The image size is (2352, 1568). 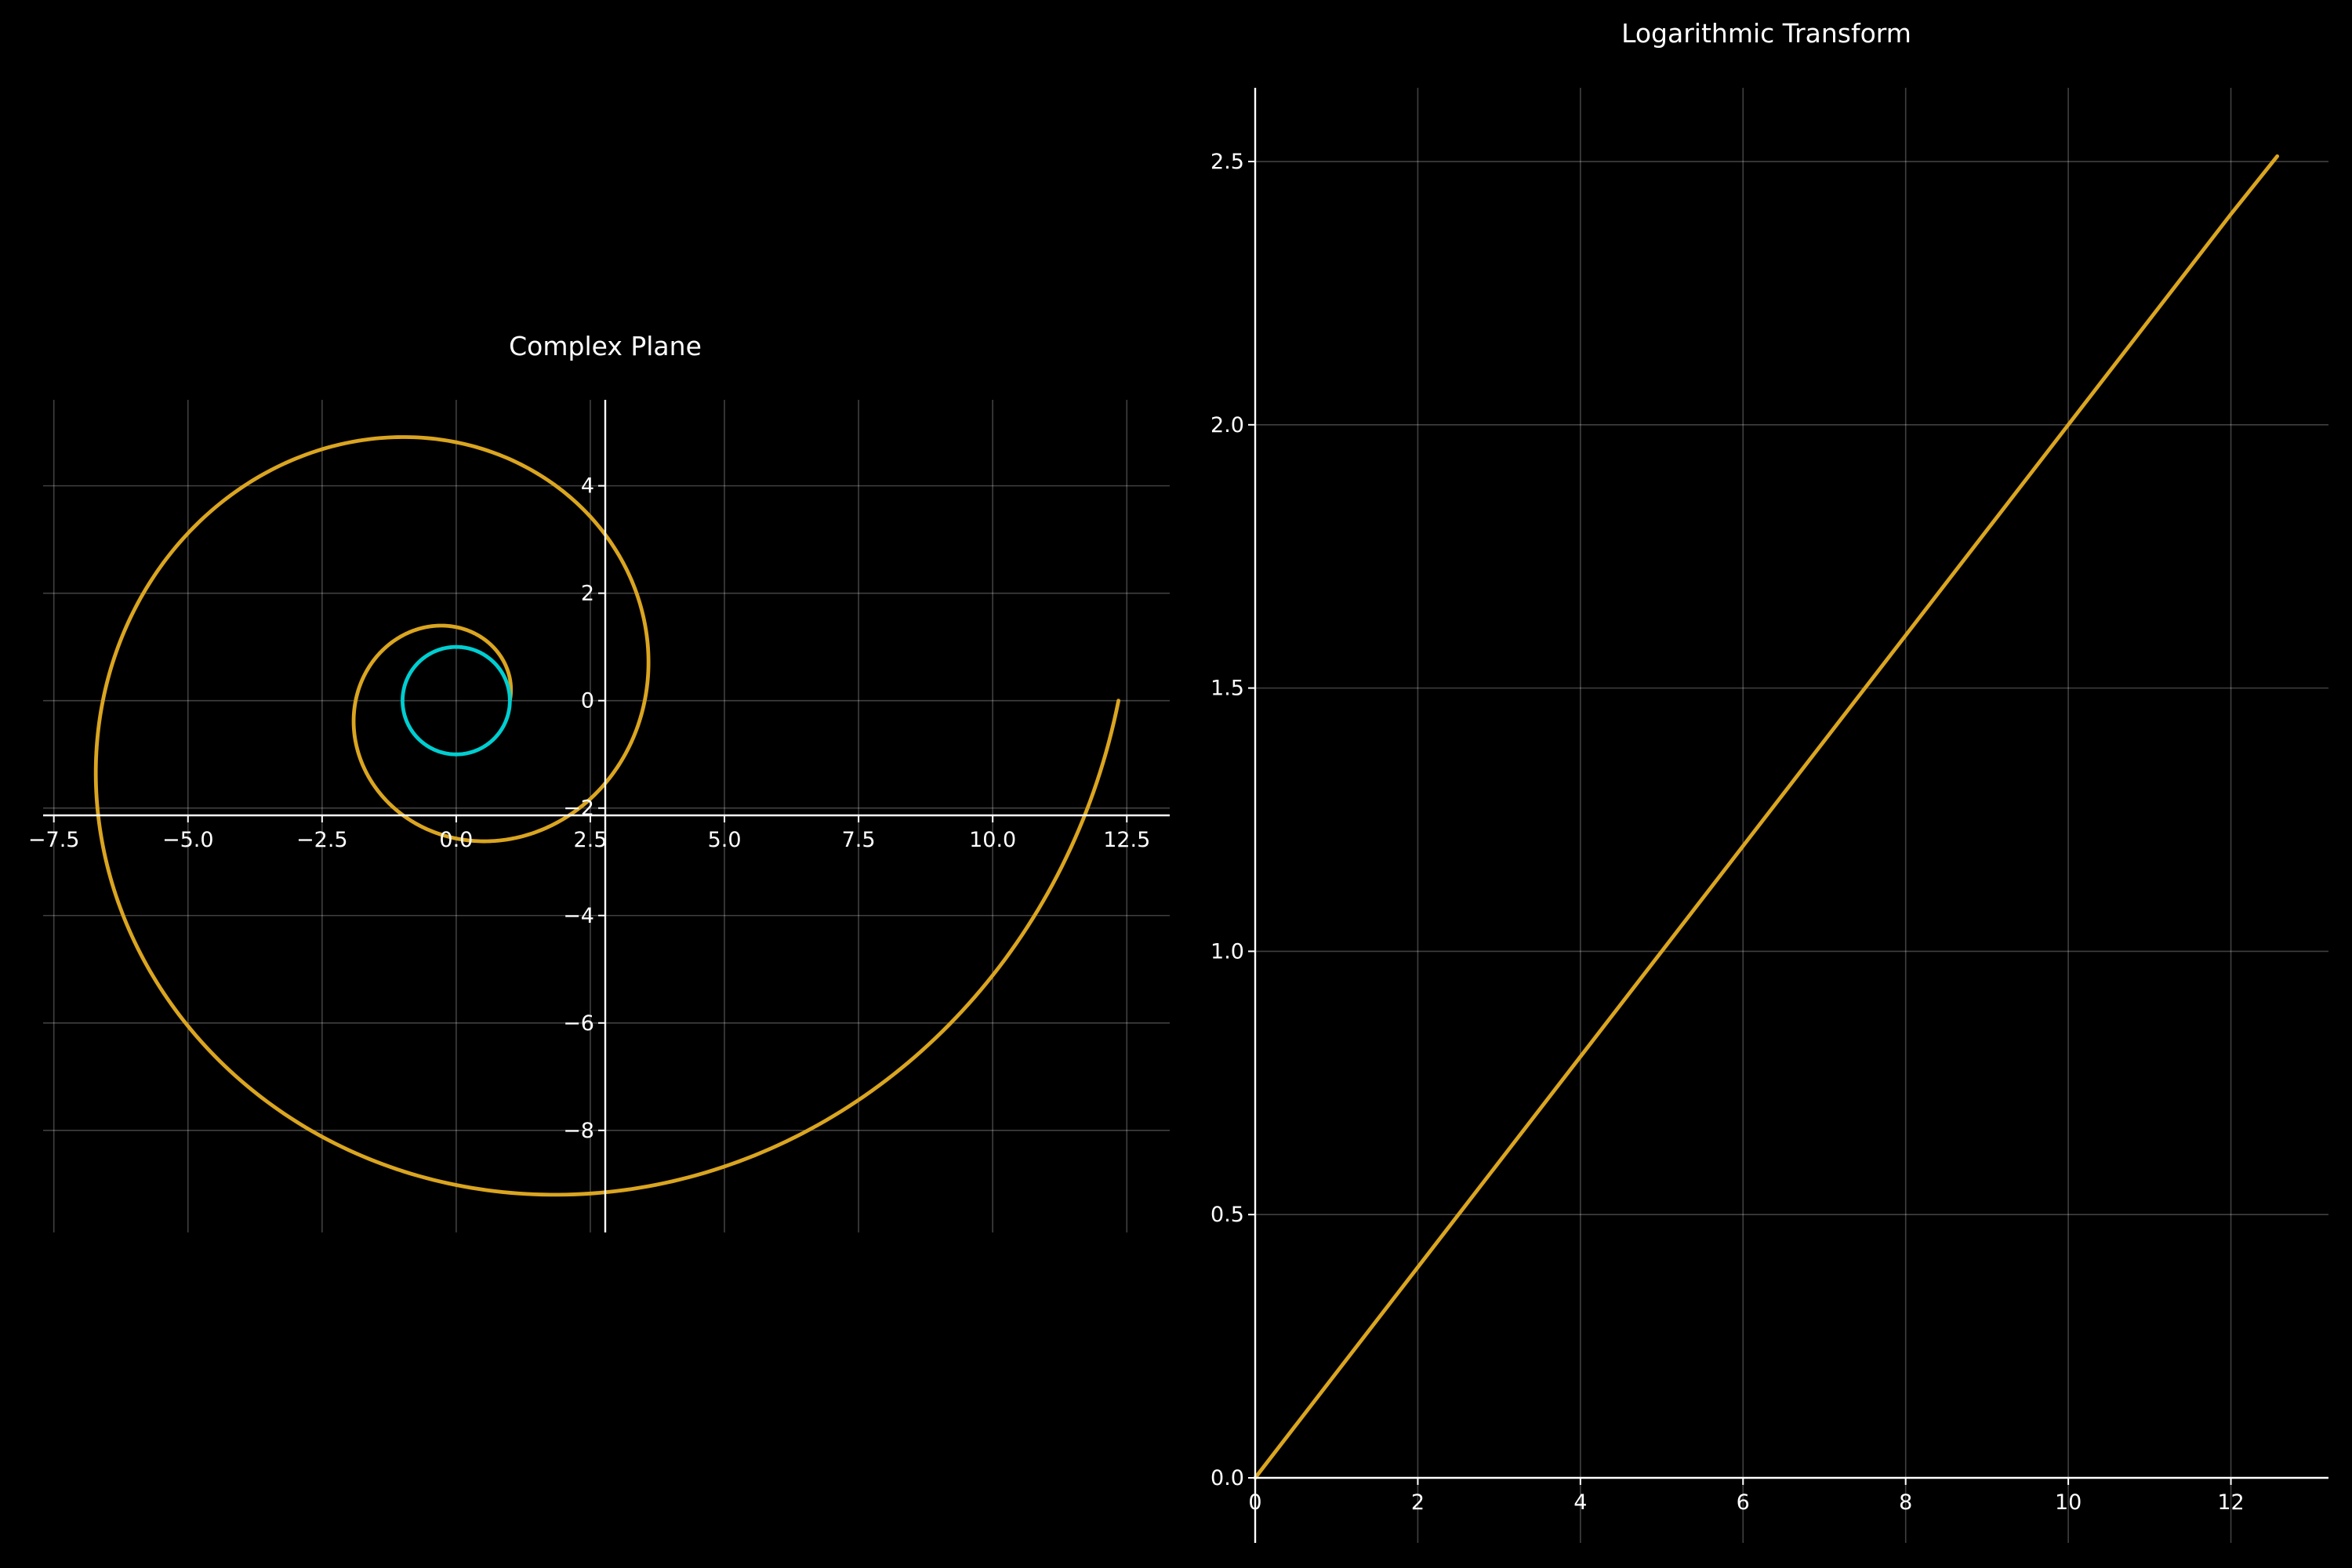 I want to click on logarithmic-transform-ytick-label: 0.5, so click(x=1227, y=1215).